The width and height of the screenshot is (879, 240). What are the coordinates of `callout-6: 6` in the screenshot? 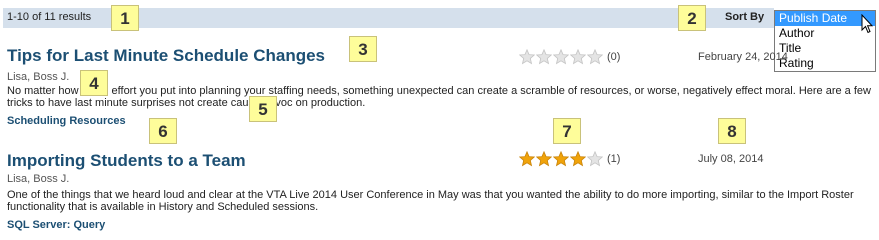 It's located at (163, 131).